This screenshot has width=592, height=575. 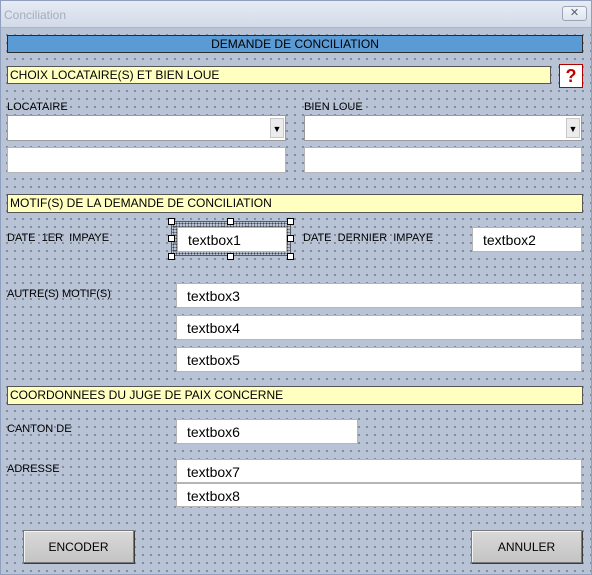 I want to click on canton-field: textbox6, so click(x=267, y=431).